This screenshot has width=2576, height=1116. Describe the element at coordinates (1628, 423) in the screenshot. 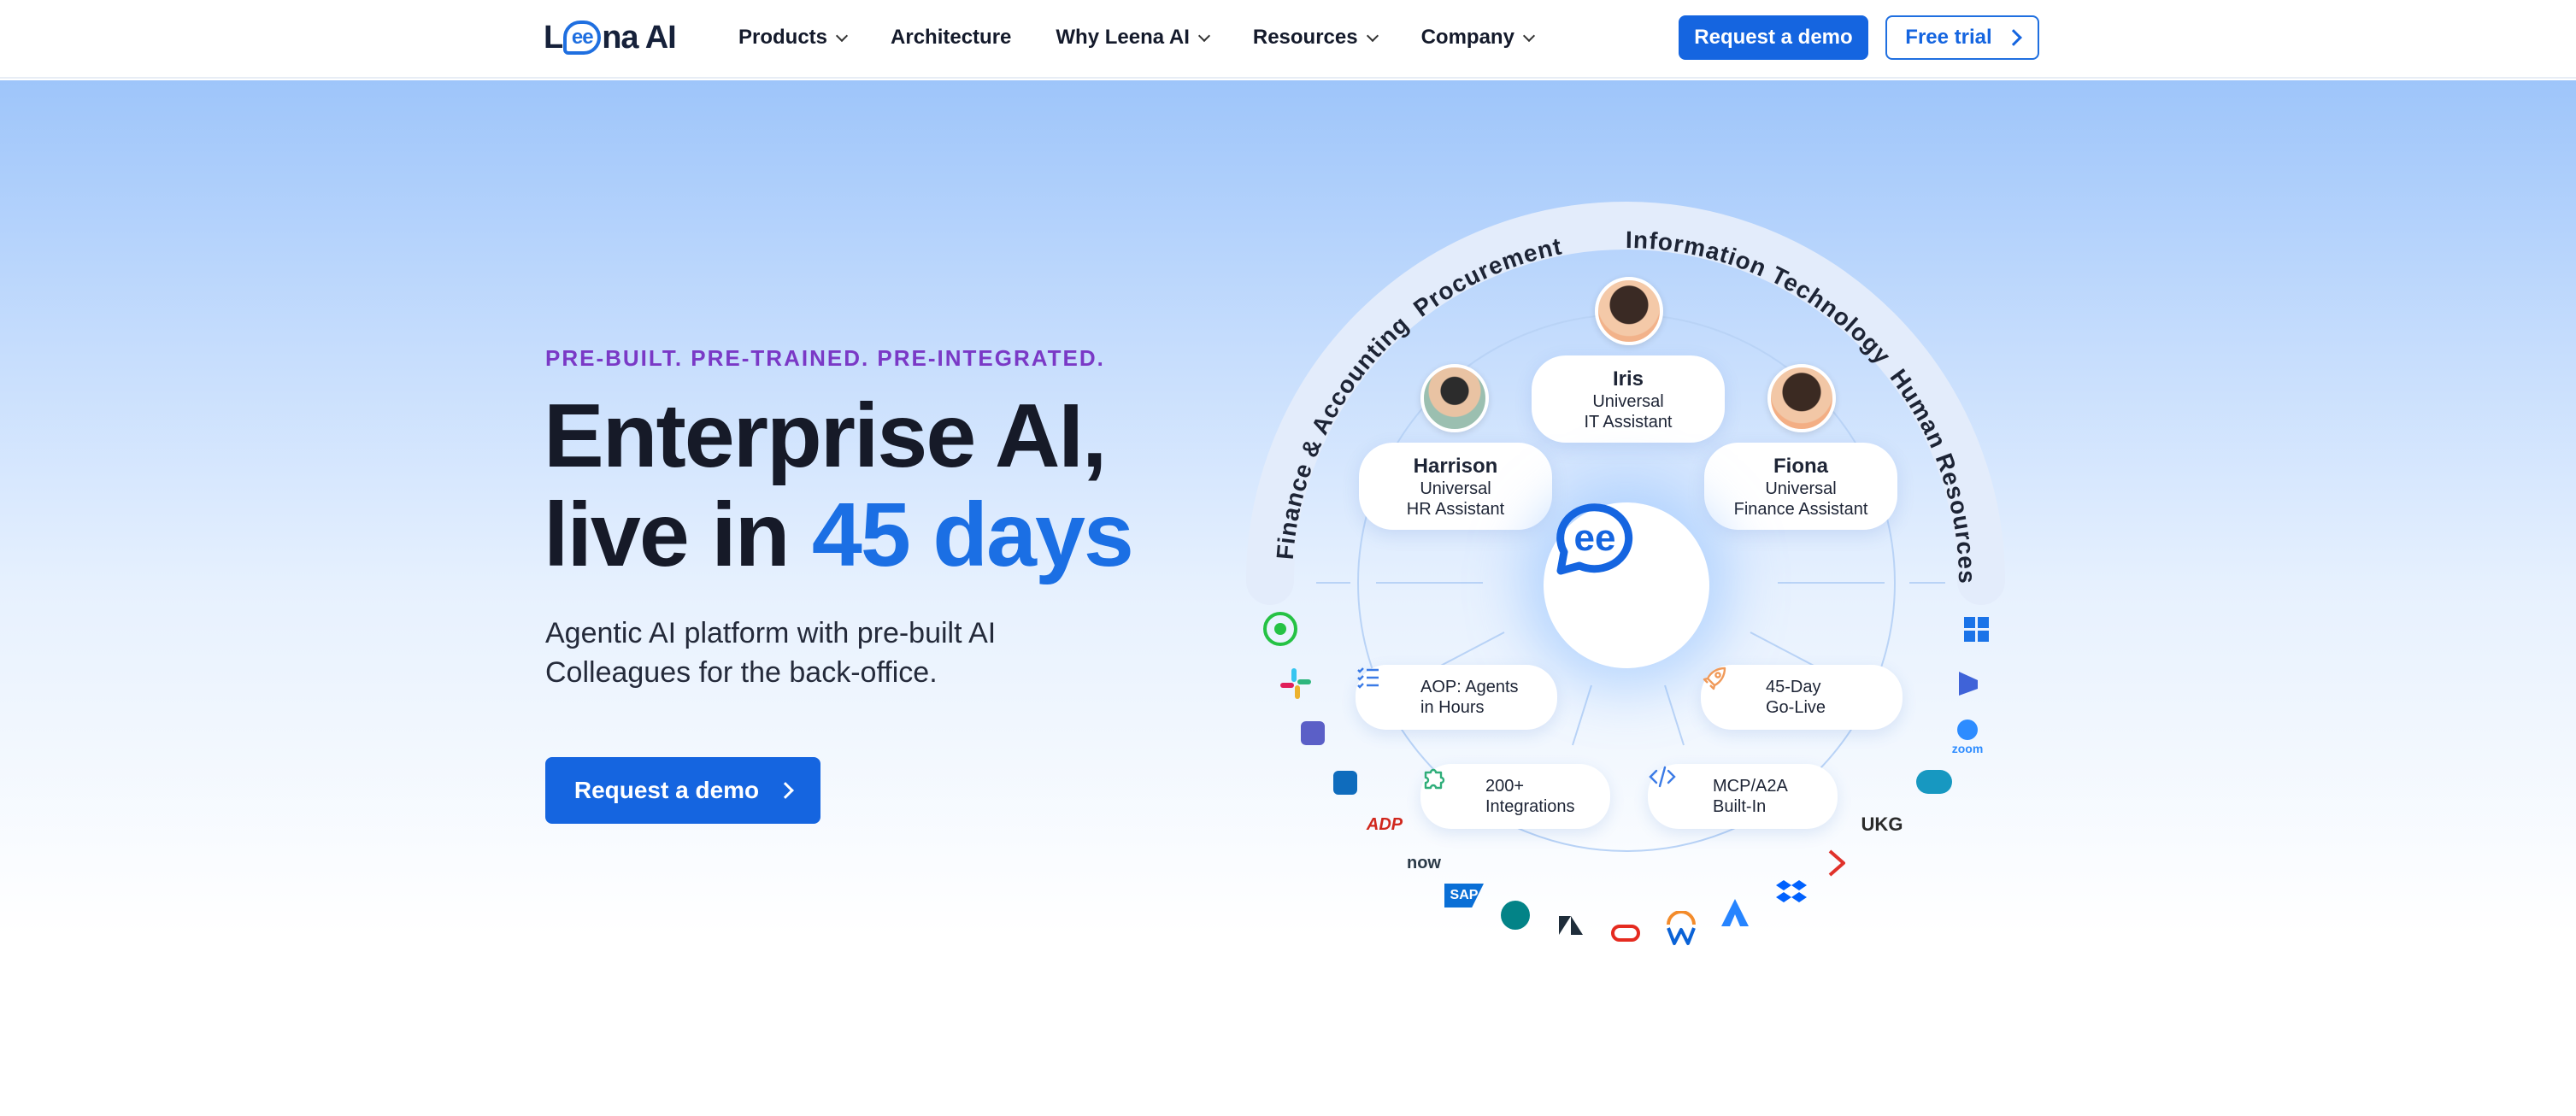

I see `assistant-role: IT Assistant` at that location.